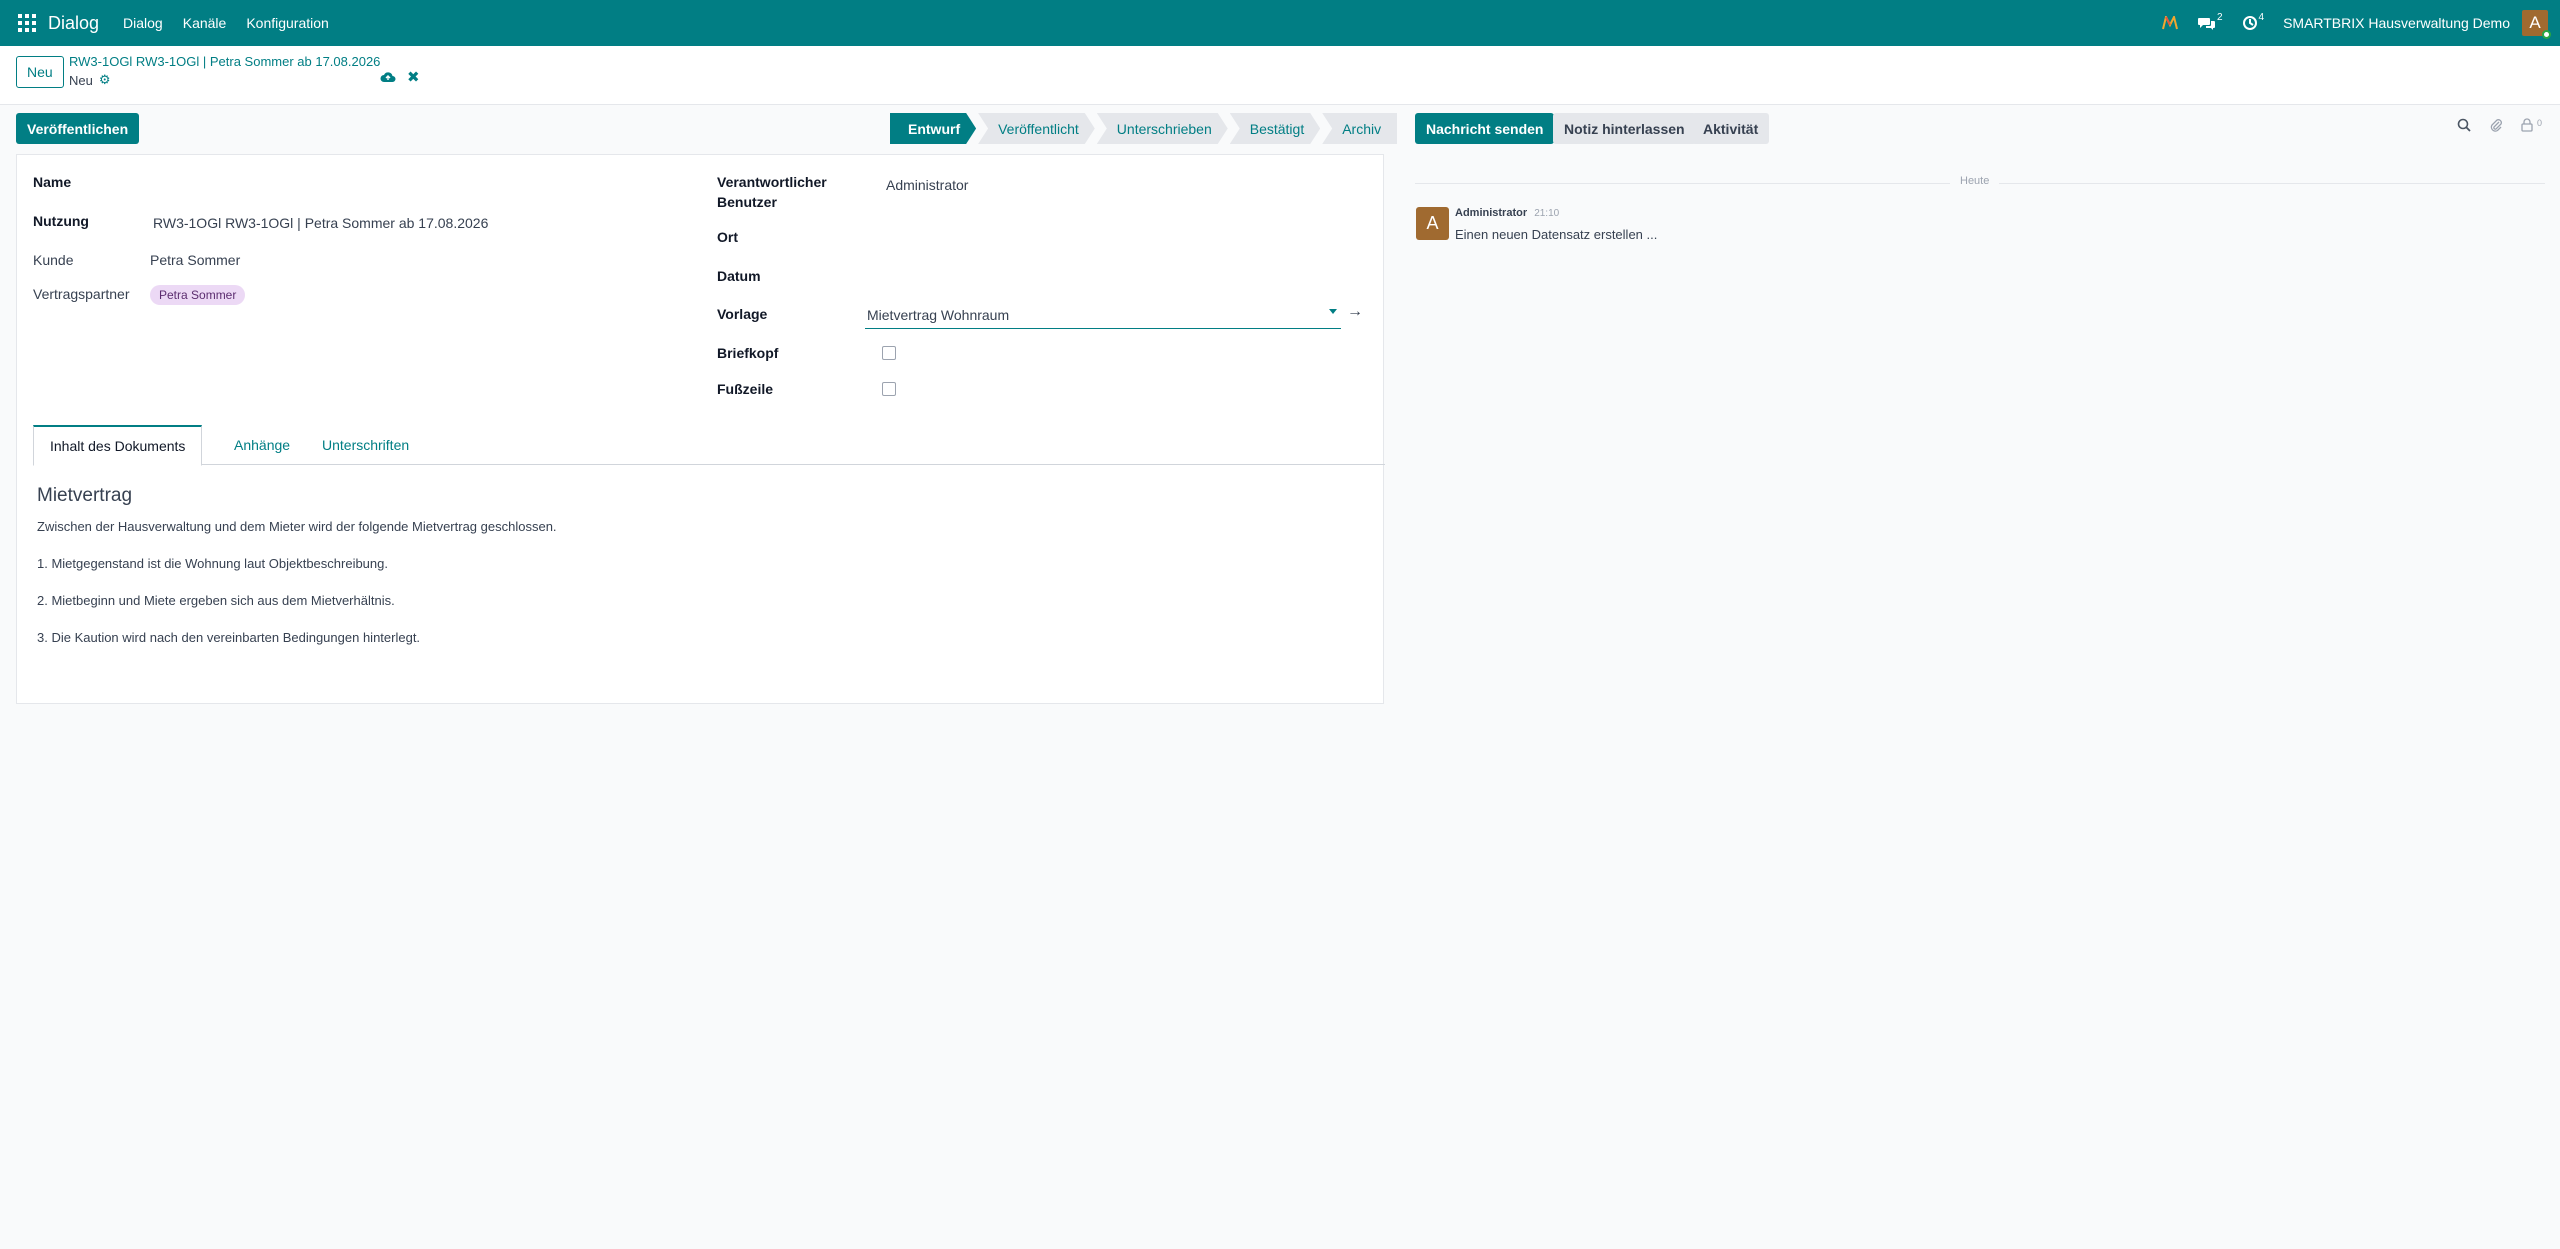 The width and height of the screenshot is (2560, 1249). I want to click on odoo-logo-icon, so click(2169, 23).